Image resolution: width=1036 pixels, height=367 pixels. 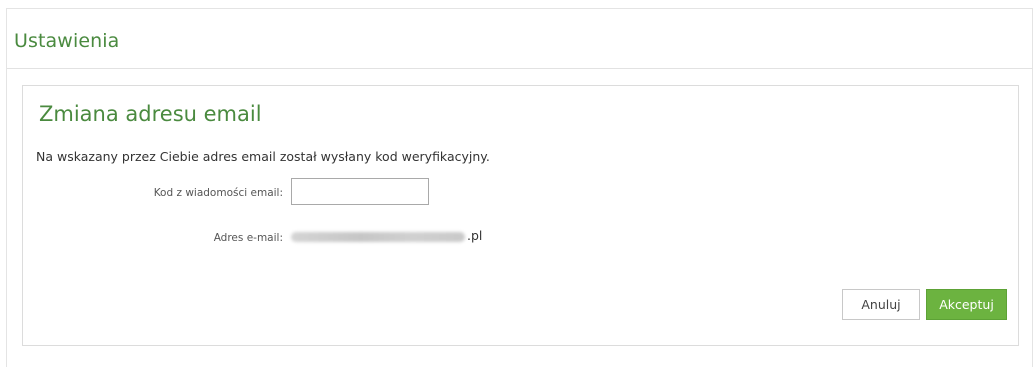 I want to click on email-address-label: Adres e-mail:, so click(x=248, y=238).